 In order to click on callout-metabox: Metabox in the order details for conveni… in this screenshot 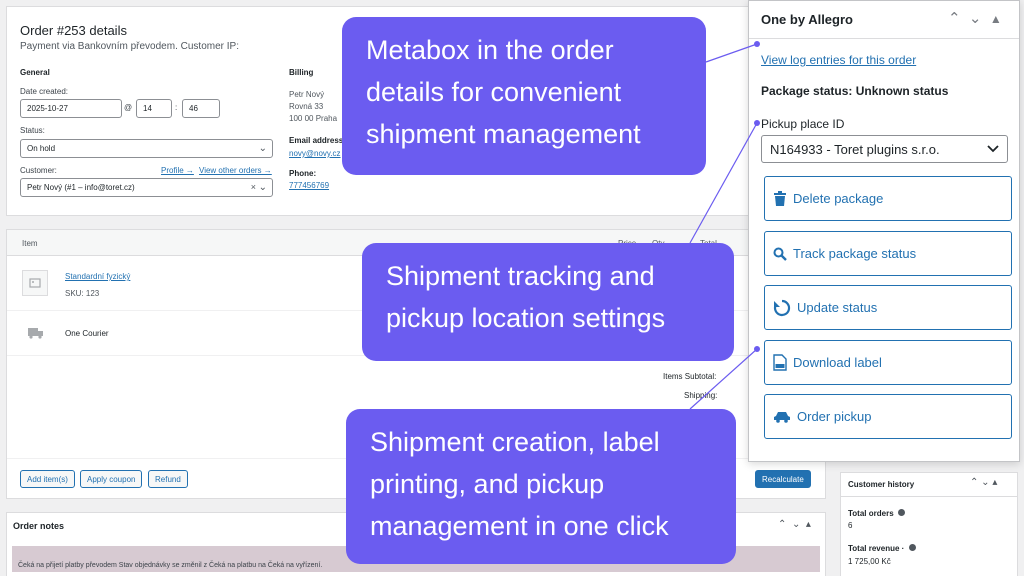, I will do `click(524, 96)`.